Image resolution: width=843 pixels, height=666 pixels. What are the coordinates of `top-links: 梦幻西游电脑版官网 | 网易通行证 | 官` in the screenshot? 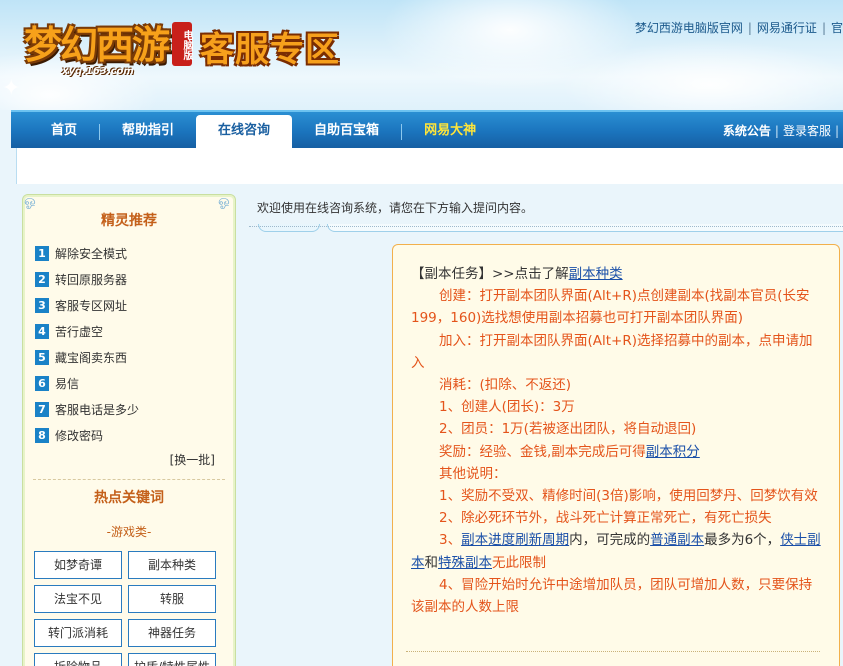 It's located at (739, 27).